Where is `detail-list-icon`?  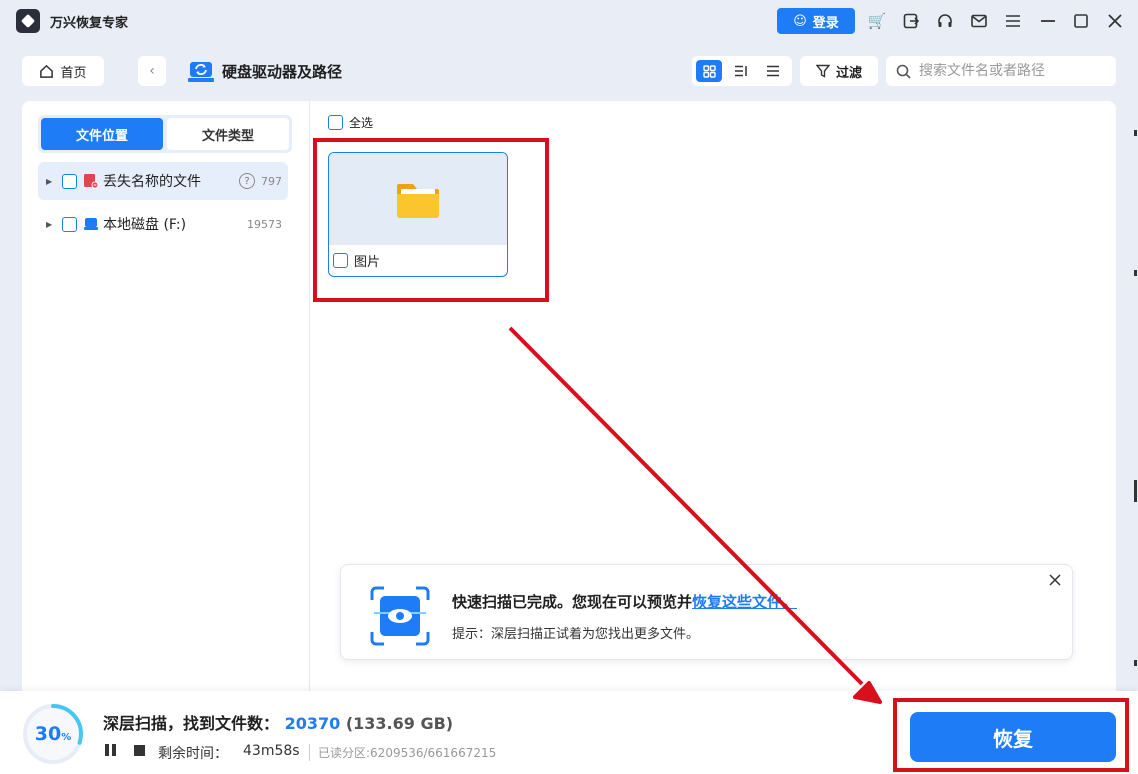
detail-list-icon is located at coordinates (741, 71).